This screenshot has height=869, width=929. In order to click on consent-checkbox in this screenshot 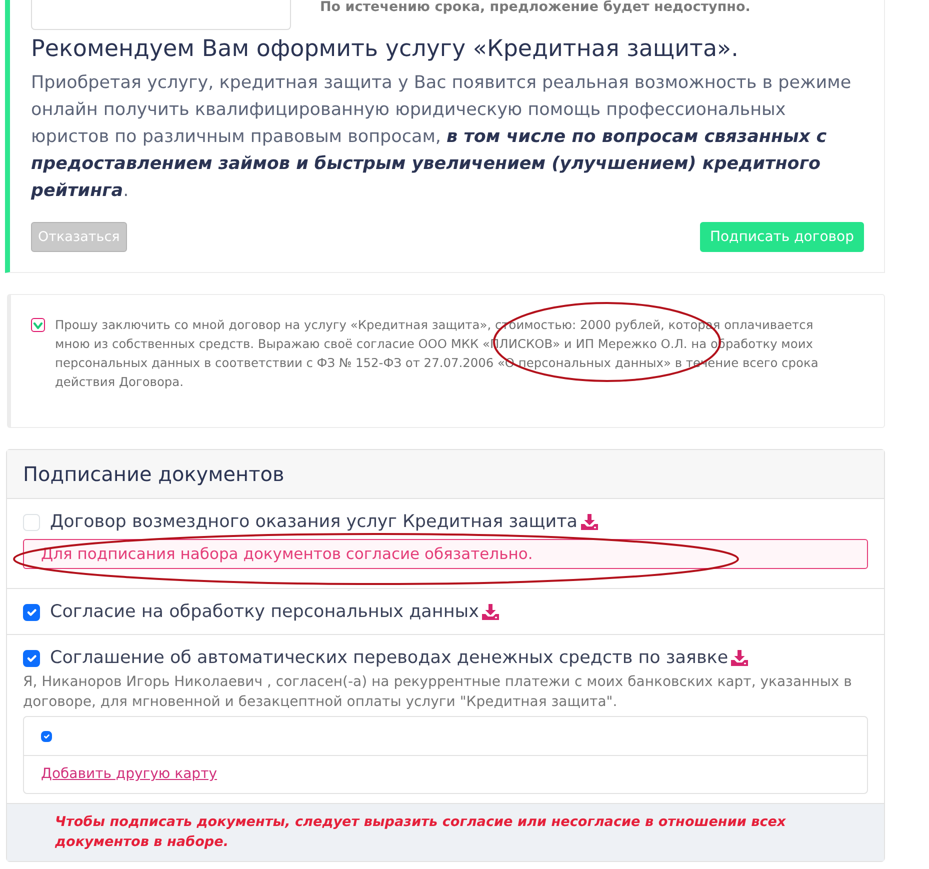, I will do `click(38, 325)`.